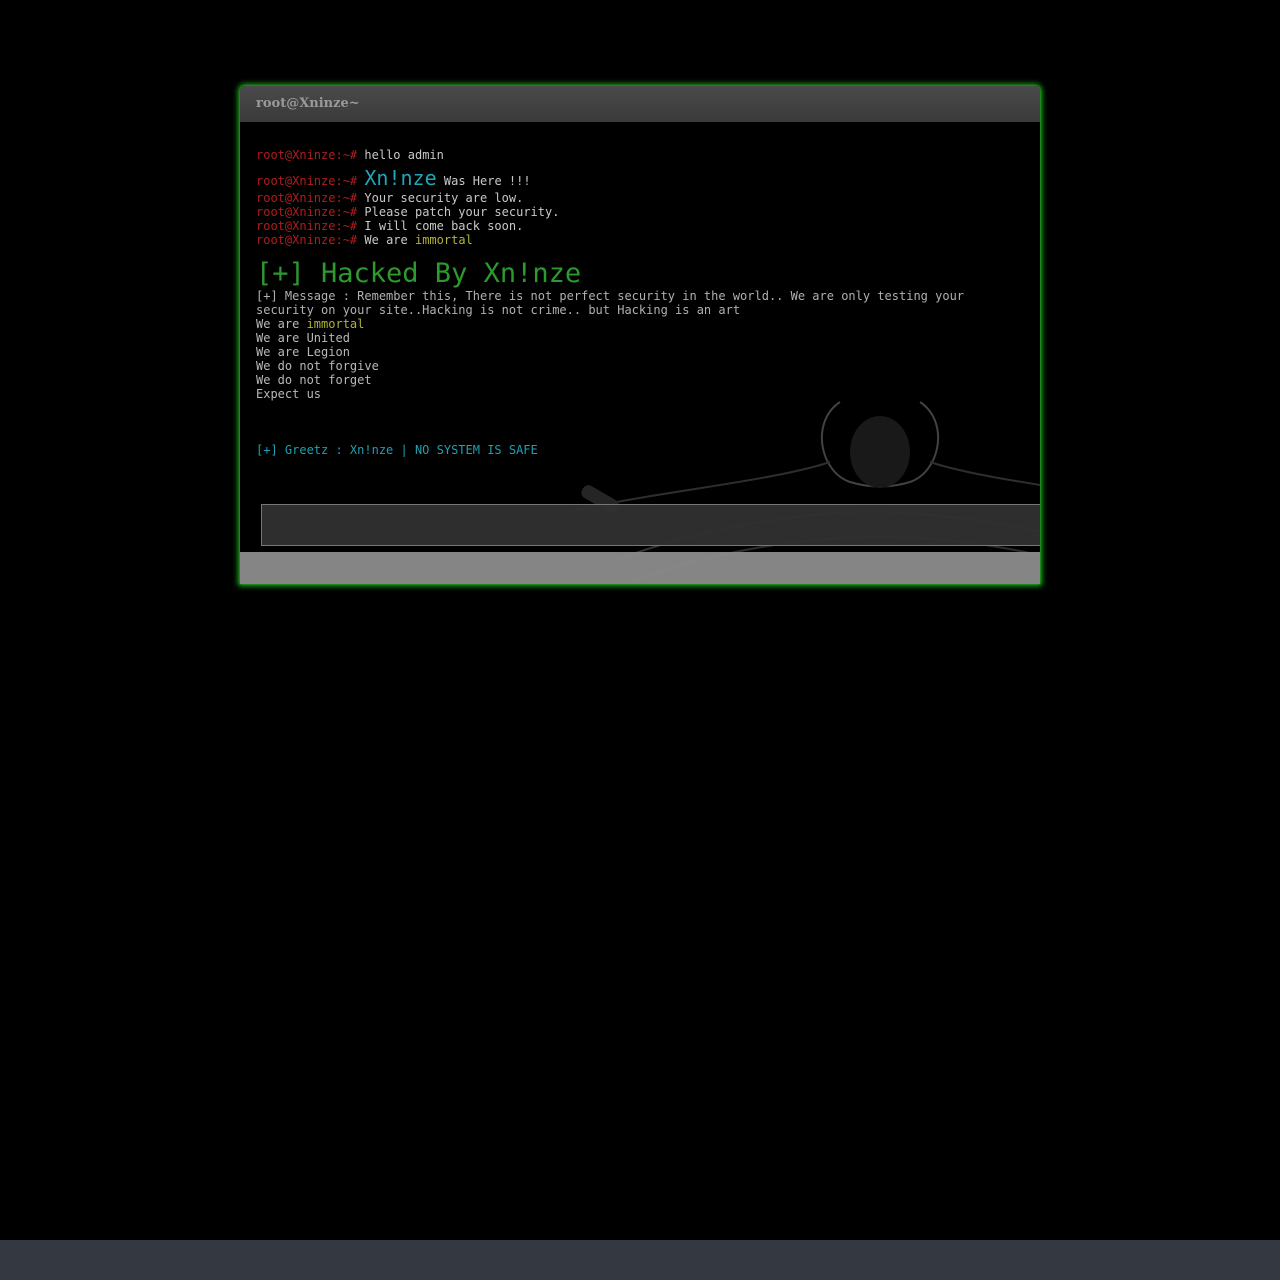  What do you see at coordinates (317, 366) in the screenshot?
I see `motto-line: We do not forgive` at bounding box center [317, 366].